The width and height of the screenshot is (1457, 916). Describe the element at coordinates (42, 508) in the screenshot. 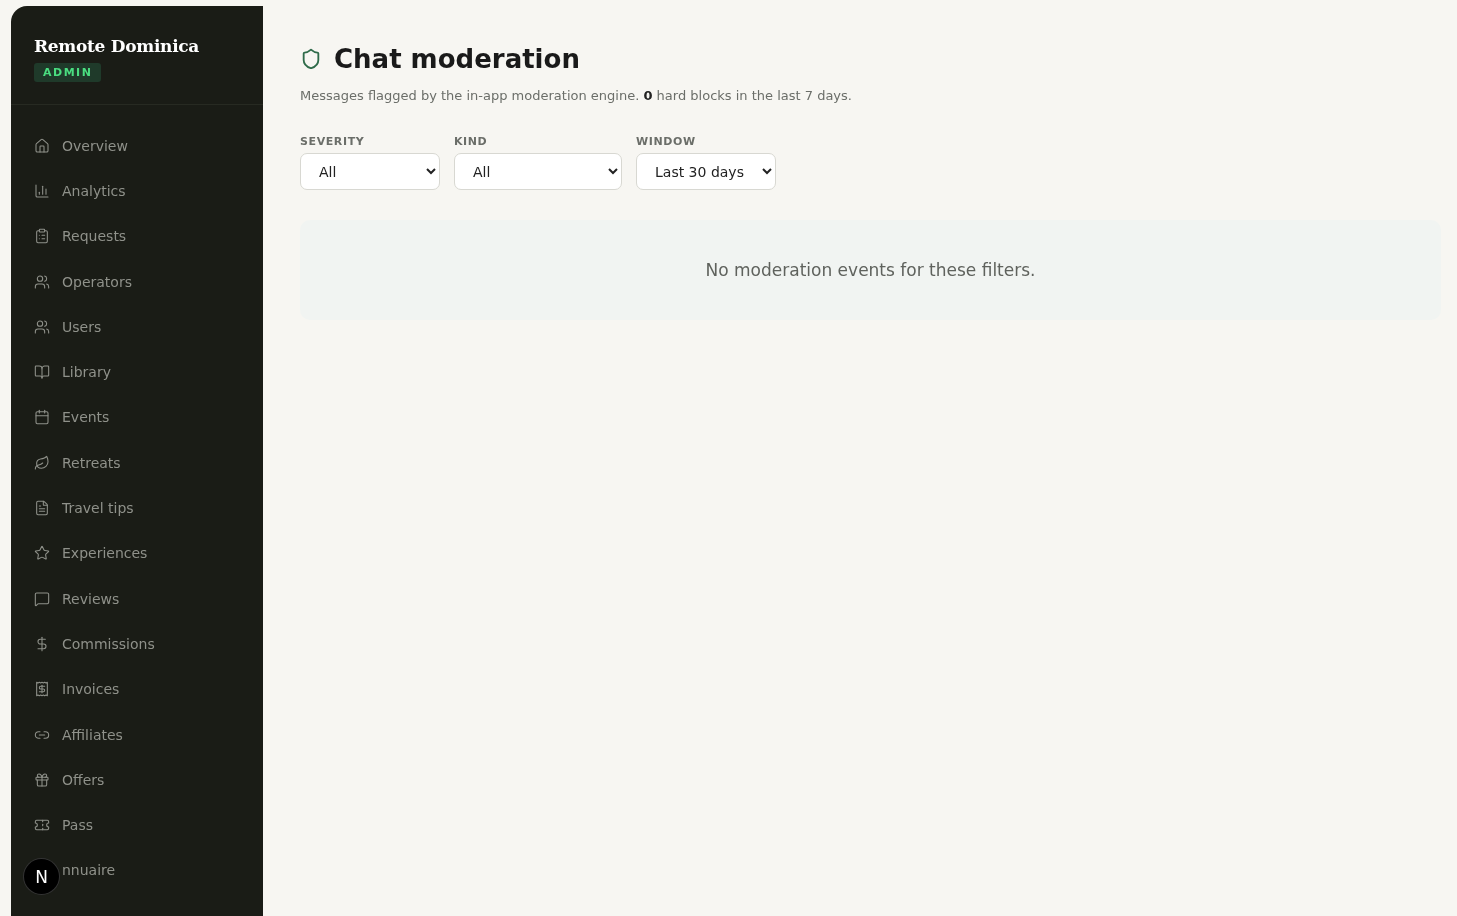

I see `document-icon` at that location.